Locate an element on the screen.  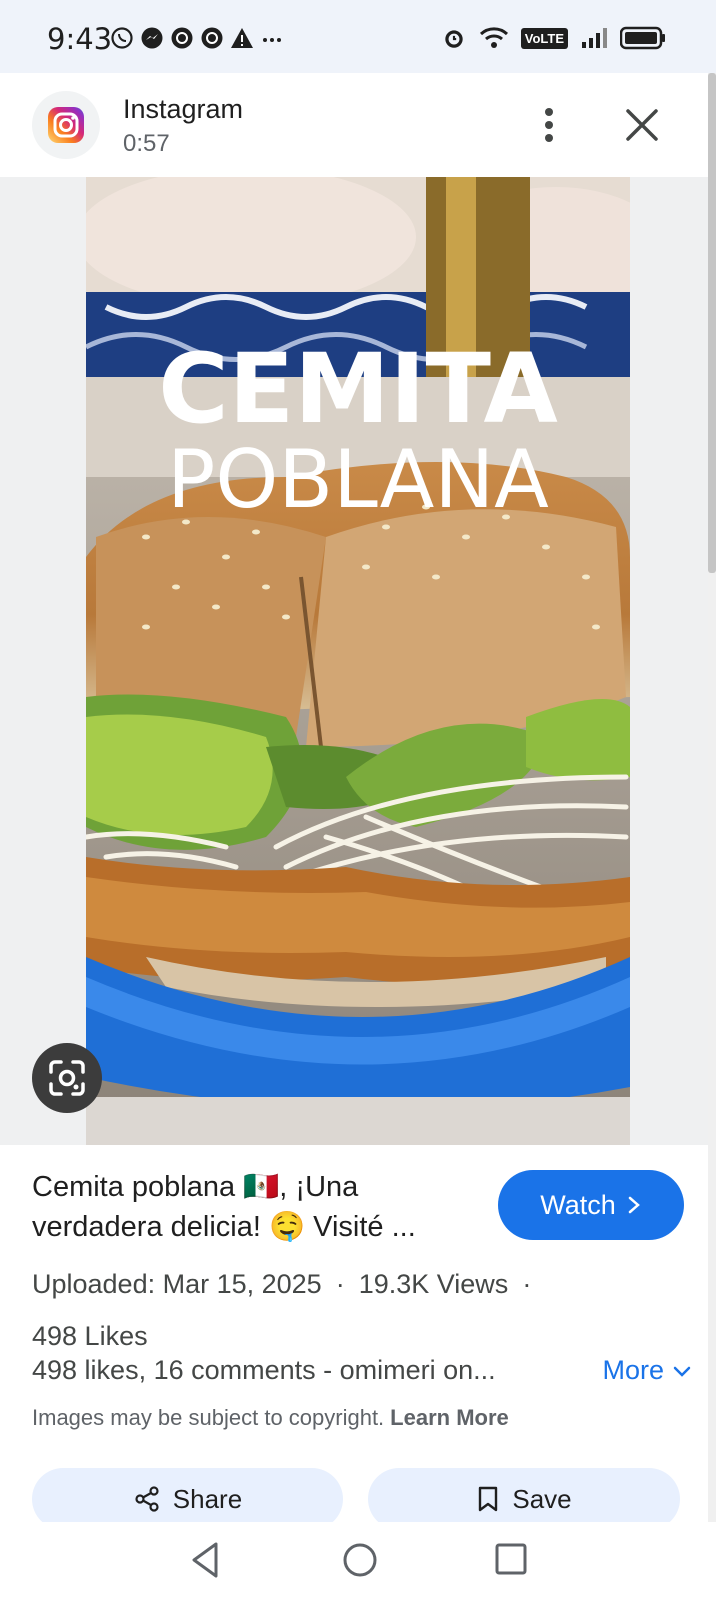
share-label: Share is located at coordinates (207, 1498).